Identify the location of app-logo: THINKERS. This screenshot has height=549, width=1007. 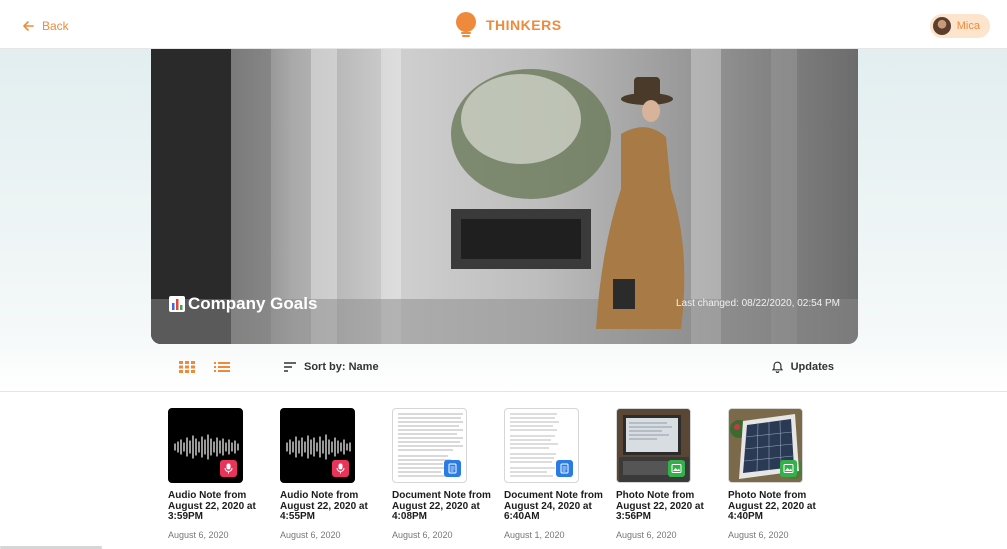
(508, 25).